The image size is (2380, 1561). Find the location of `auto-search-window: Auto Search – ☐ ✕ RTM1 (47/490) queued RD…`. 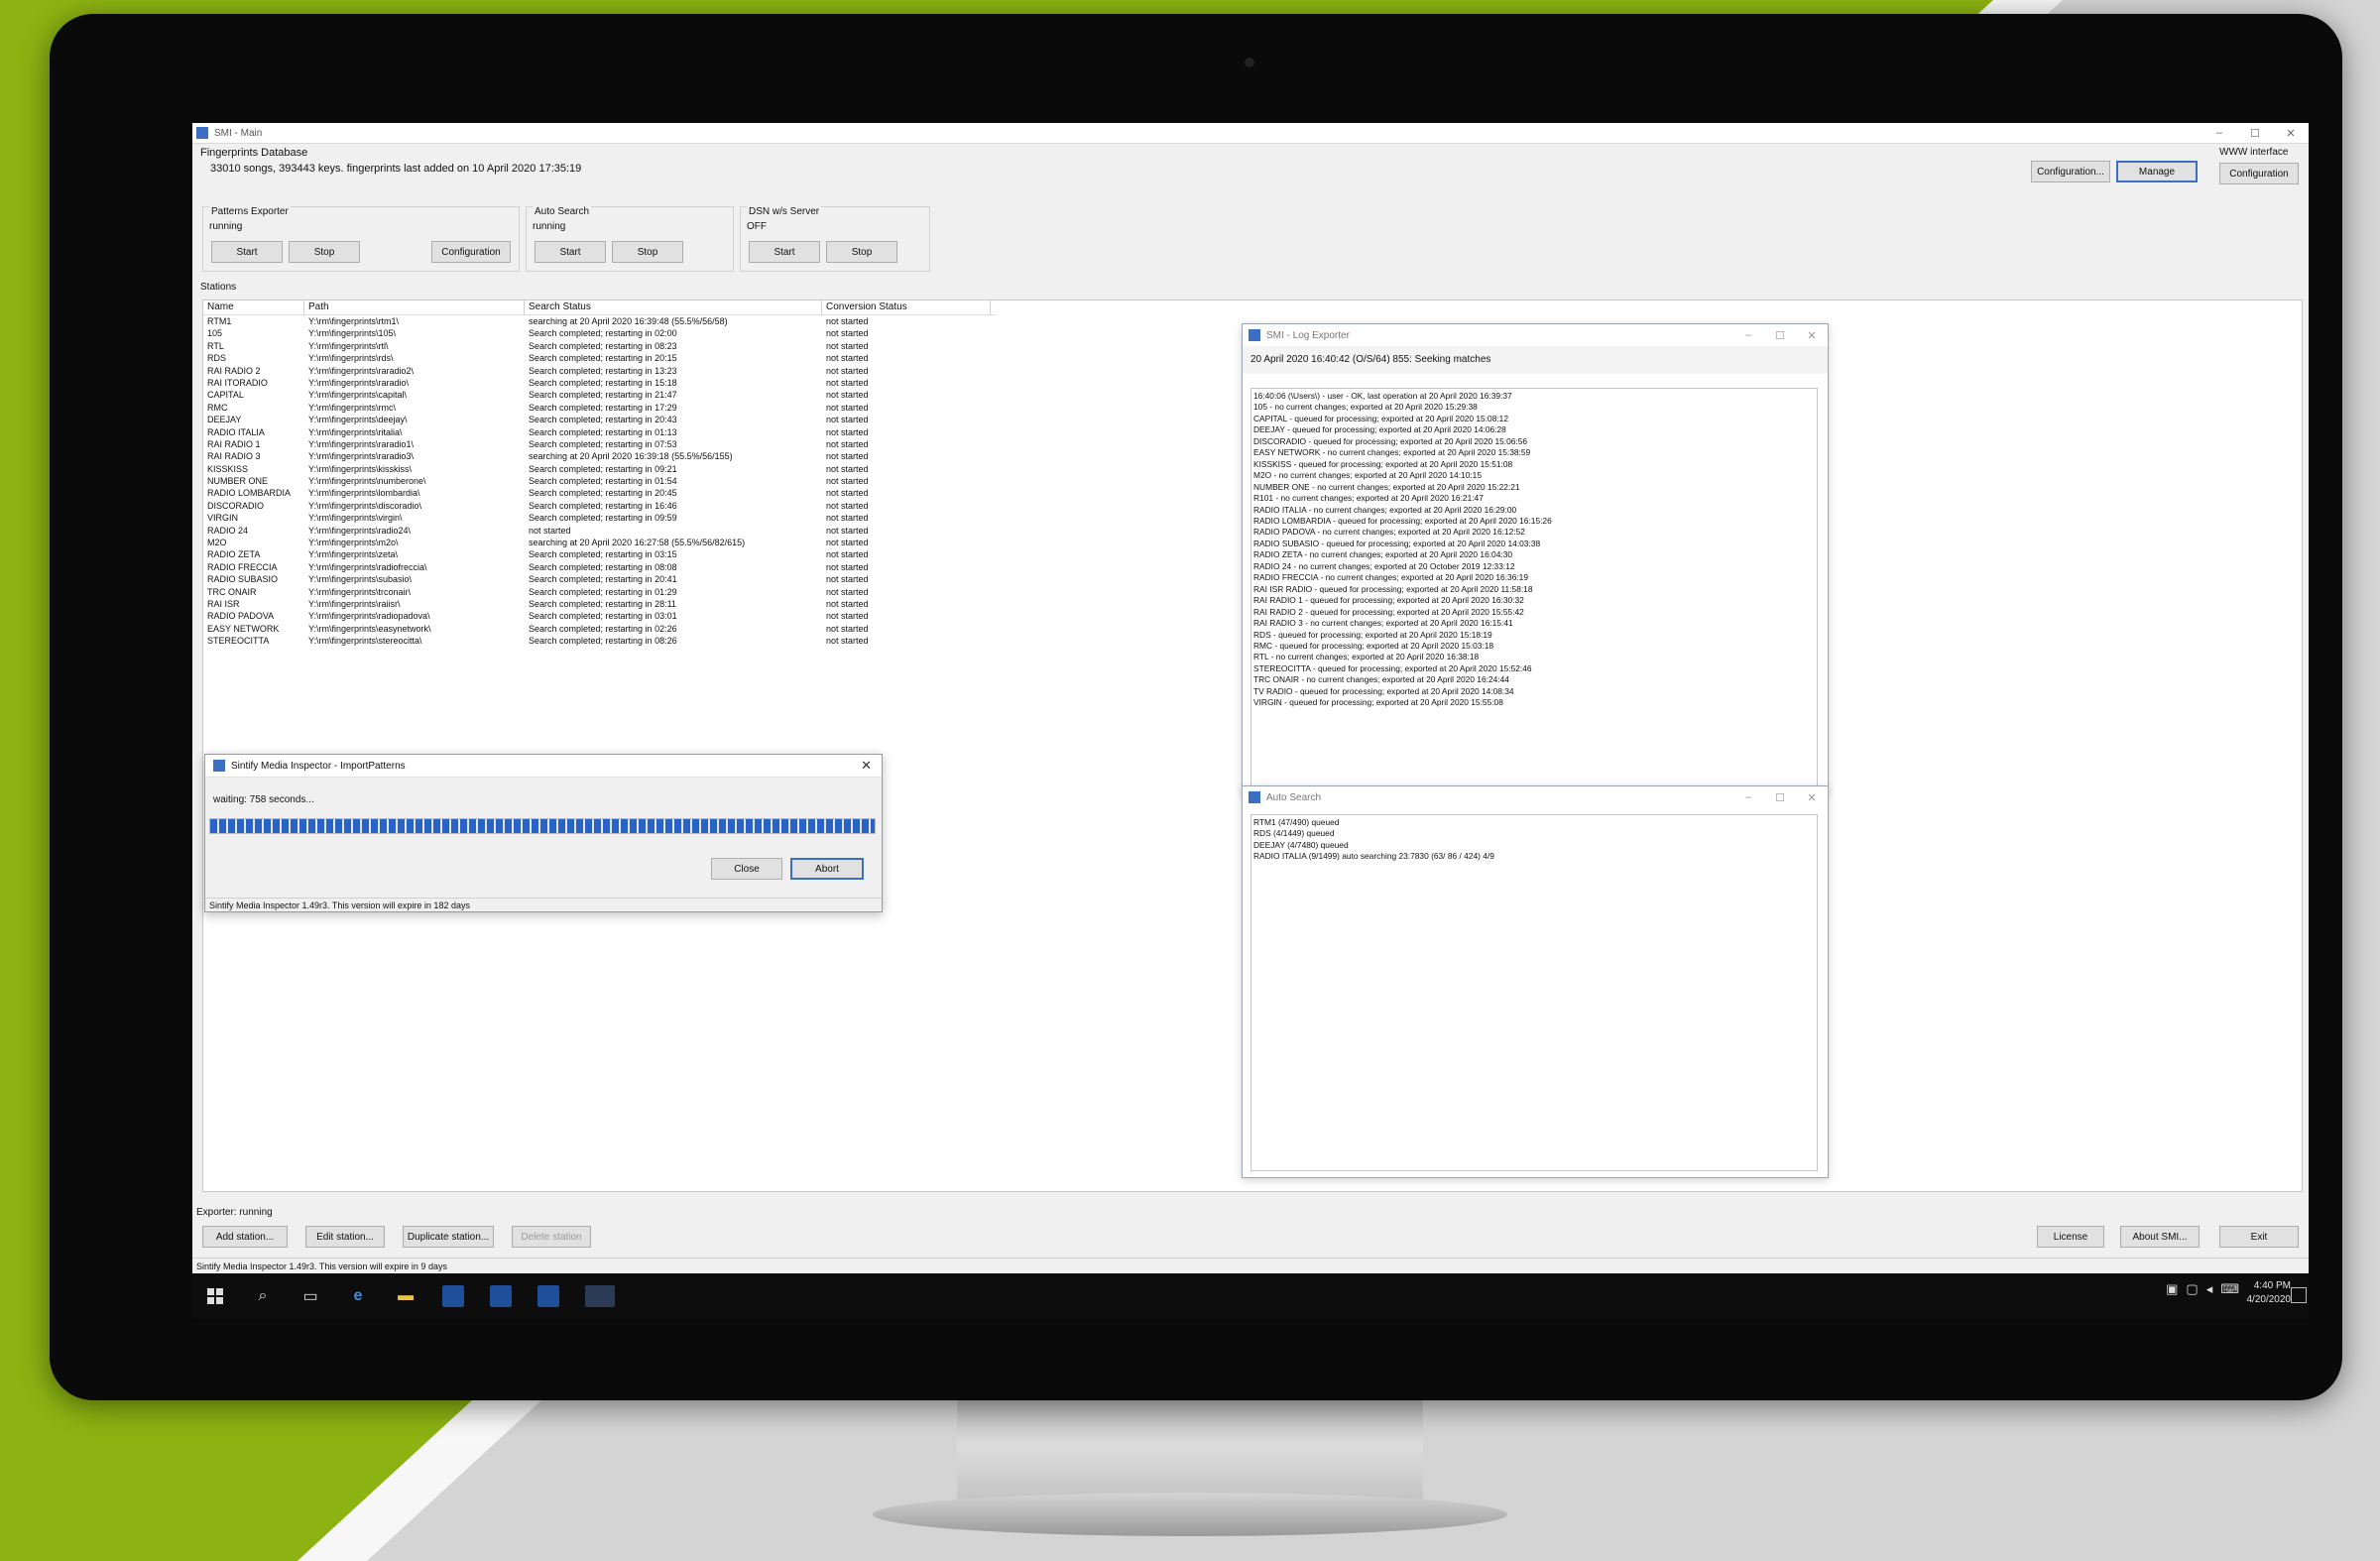

auto-search-window: Auto Search – ☐ ✕ RTM1 (47/490) queued RD… is located at coordinates (1535, 981).